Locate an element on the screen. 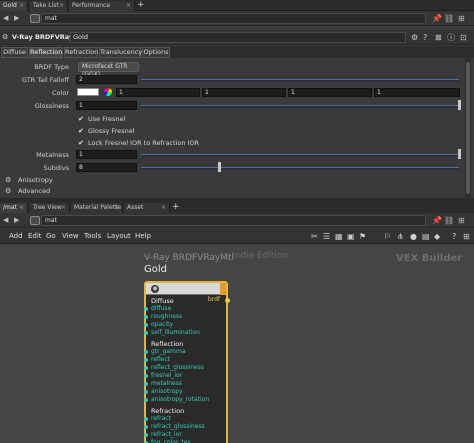  lock-icon: ⊠ is located at coordinates (438, 37).